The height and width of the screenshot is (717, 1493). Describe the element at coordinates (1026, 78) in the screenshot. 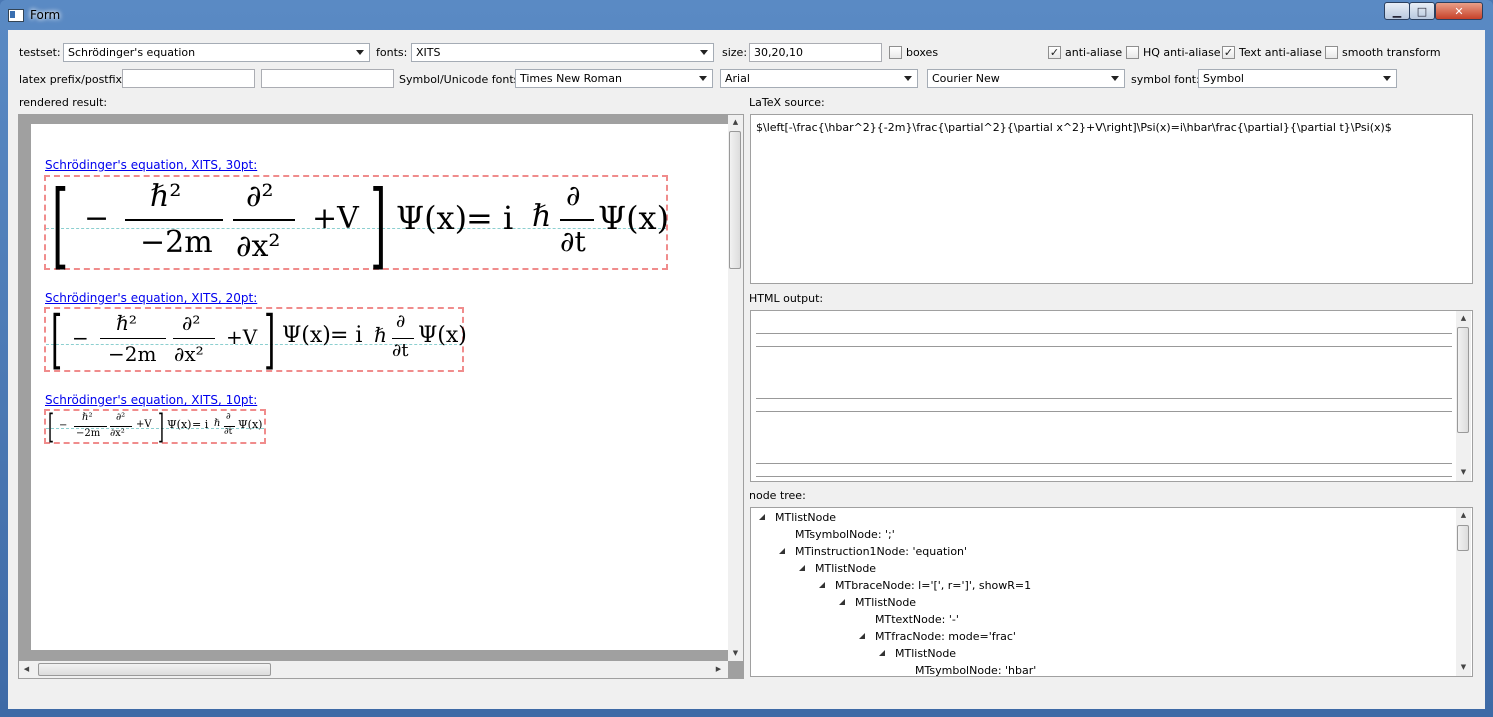

I see `symbol-font-3-select: Courier New` at that location.